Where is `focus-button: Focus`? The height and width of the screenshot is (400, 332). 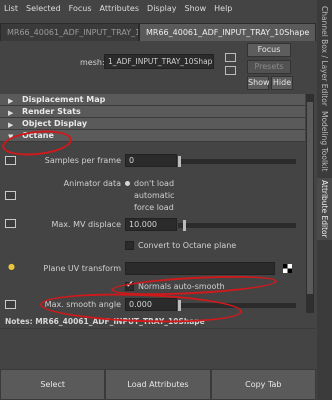 focus-button: Focus is located at coordinates (269, 50).